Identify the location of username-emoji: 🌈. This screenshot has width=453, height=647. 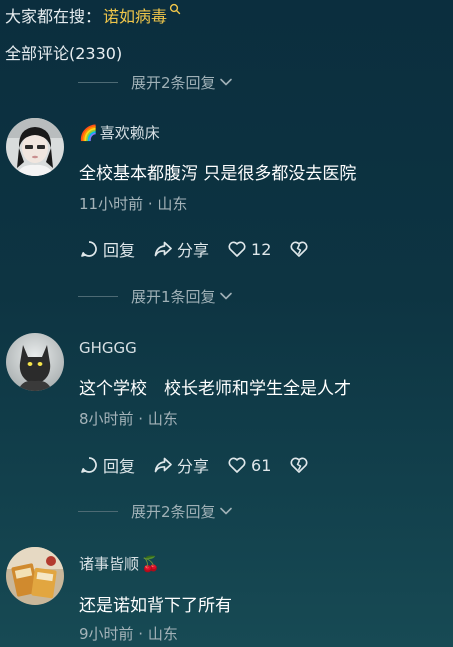
(88, 132).